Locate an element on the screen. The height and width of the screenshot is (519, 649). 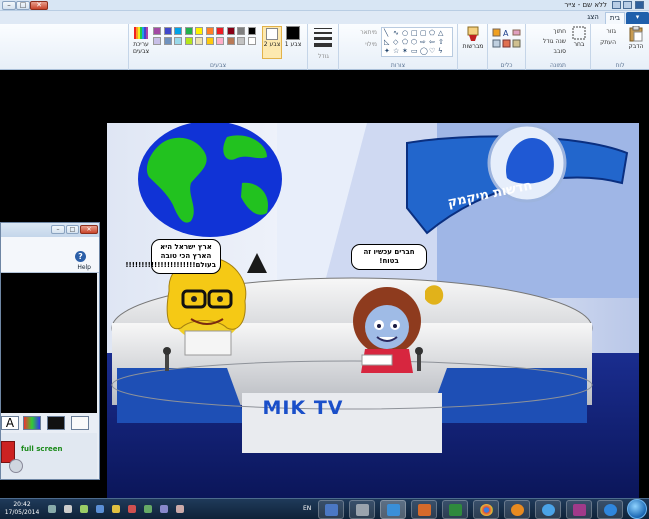
size-button is located at coordinates (323, 37).